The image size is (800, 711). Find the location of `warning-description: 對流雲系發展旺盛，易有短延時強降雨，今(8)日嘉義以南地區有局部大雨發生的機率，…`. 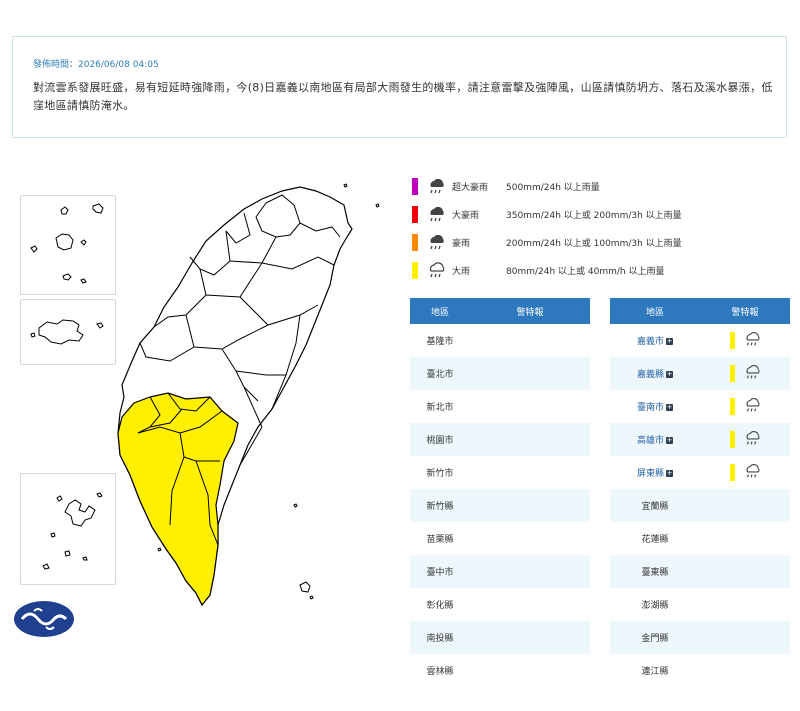

warning-description: 對流雲系發展旺盛，易有短延時強降雨，今(8)日嘉義以南地區有局部大雨發生的機率，… is located at coordinates (403, 96).